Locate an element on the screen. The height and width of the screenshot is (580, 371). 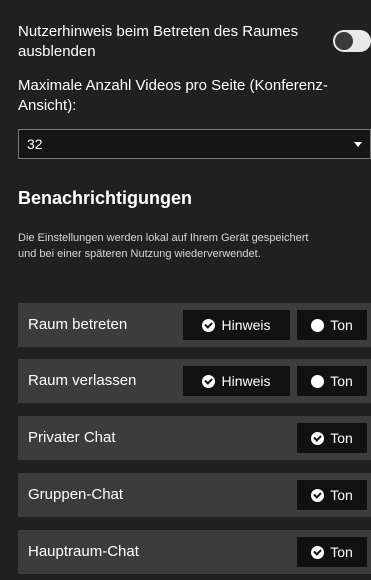
private-chat-sound-button: Ton is located at coordinates (332, 438).